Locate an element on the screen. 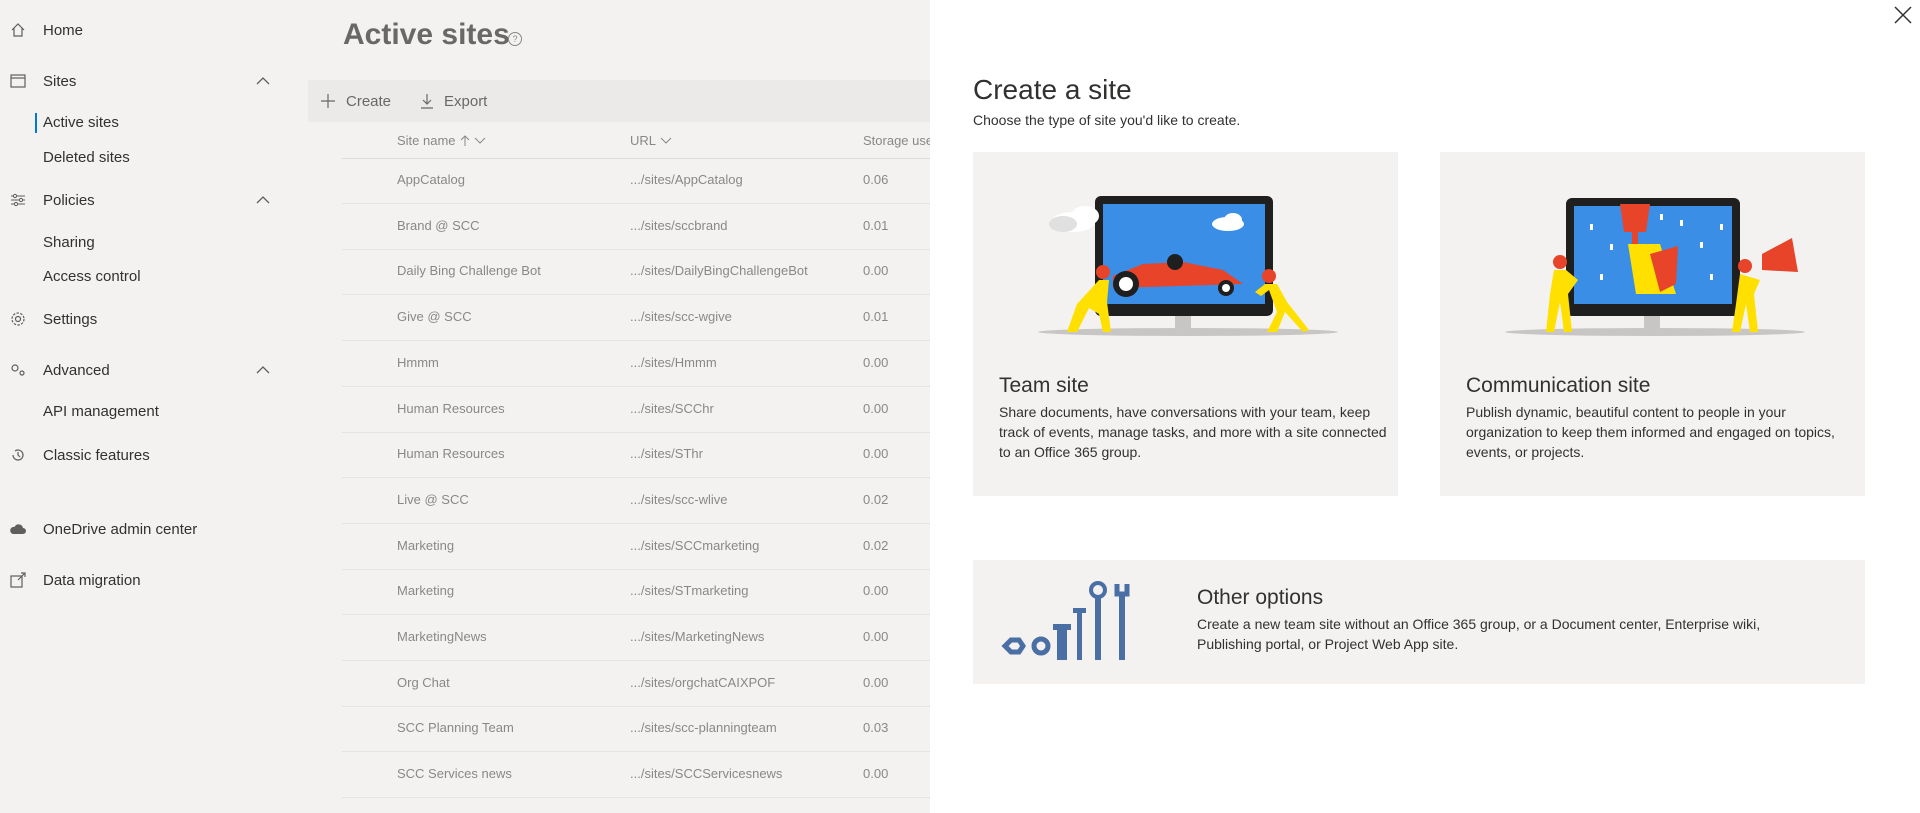  sites-icon is located at coordinates (18, 81).